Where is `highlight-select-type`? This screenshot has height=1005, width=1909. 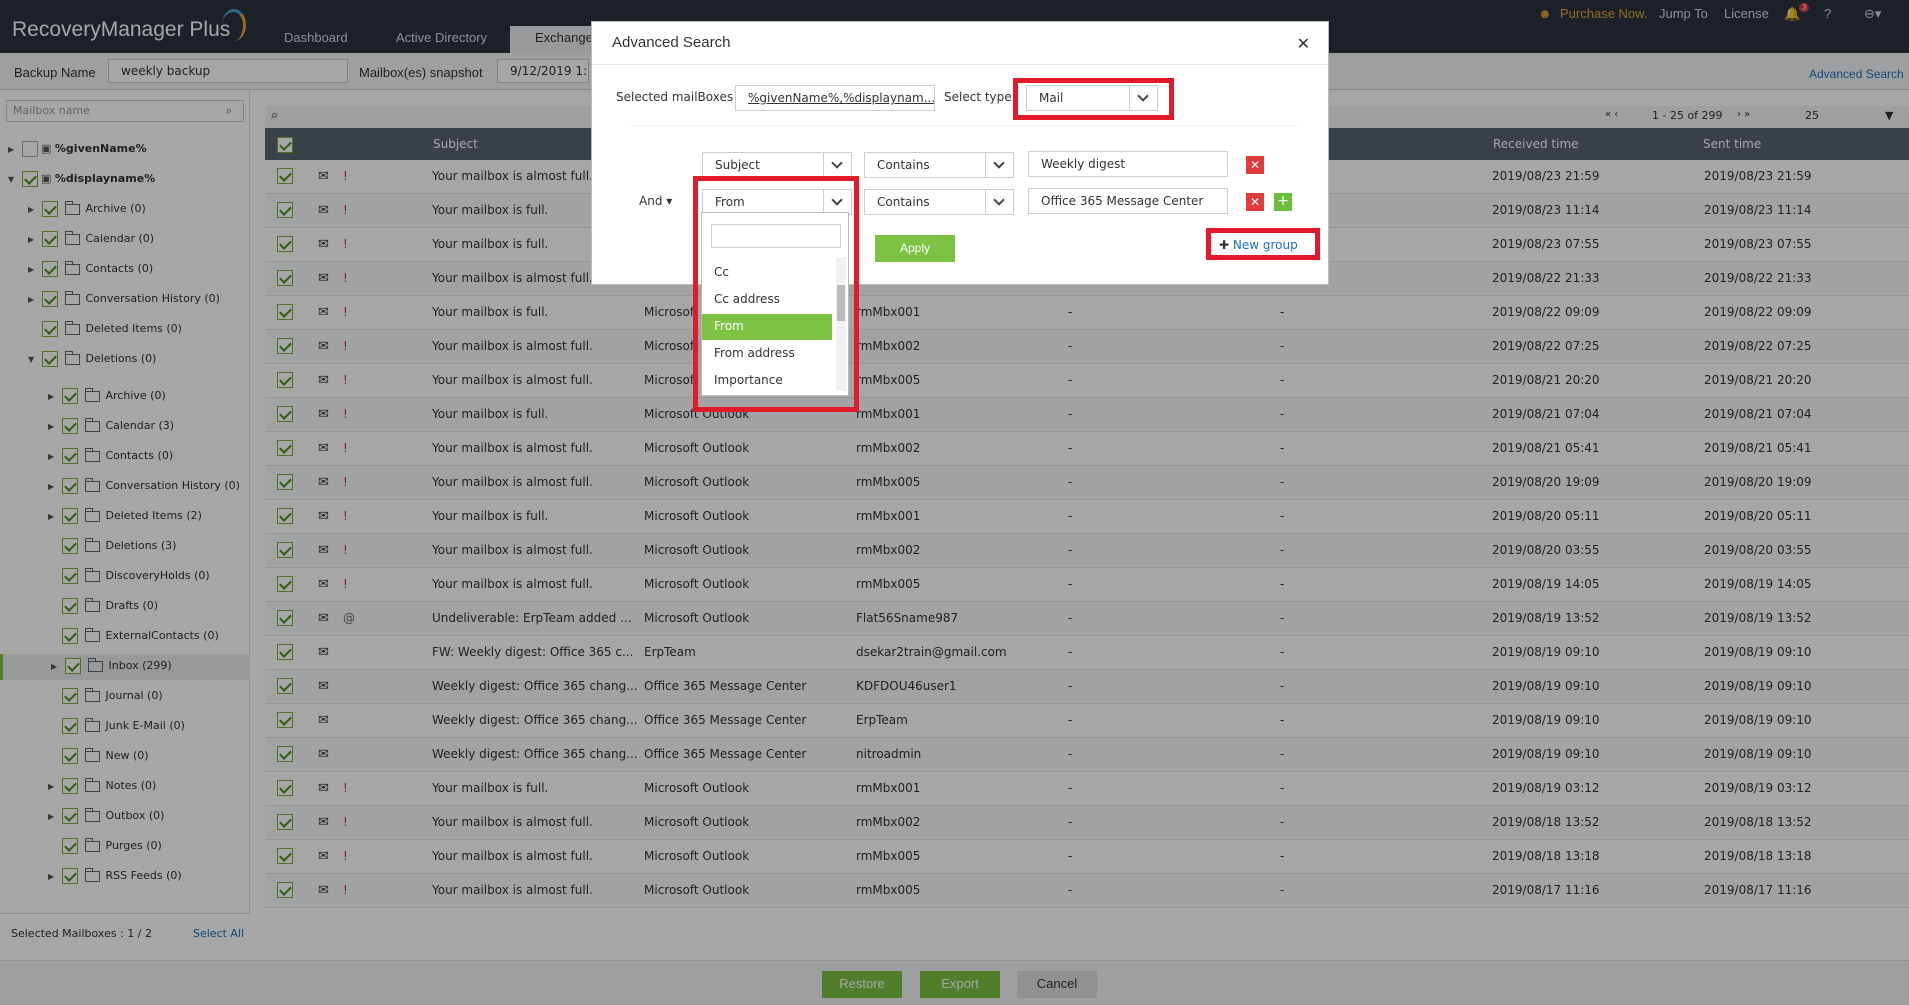
highlight-select-type is located at coordinates (1093, 99).